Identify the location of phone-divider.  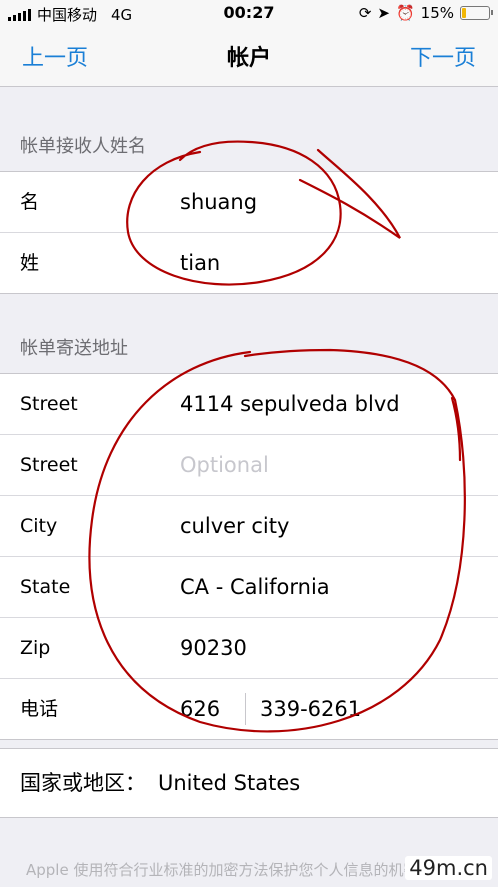
(245, 709).